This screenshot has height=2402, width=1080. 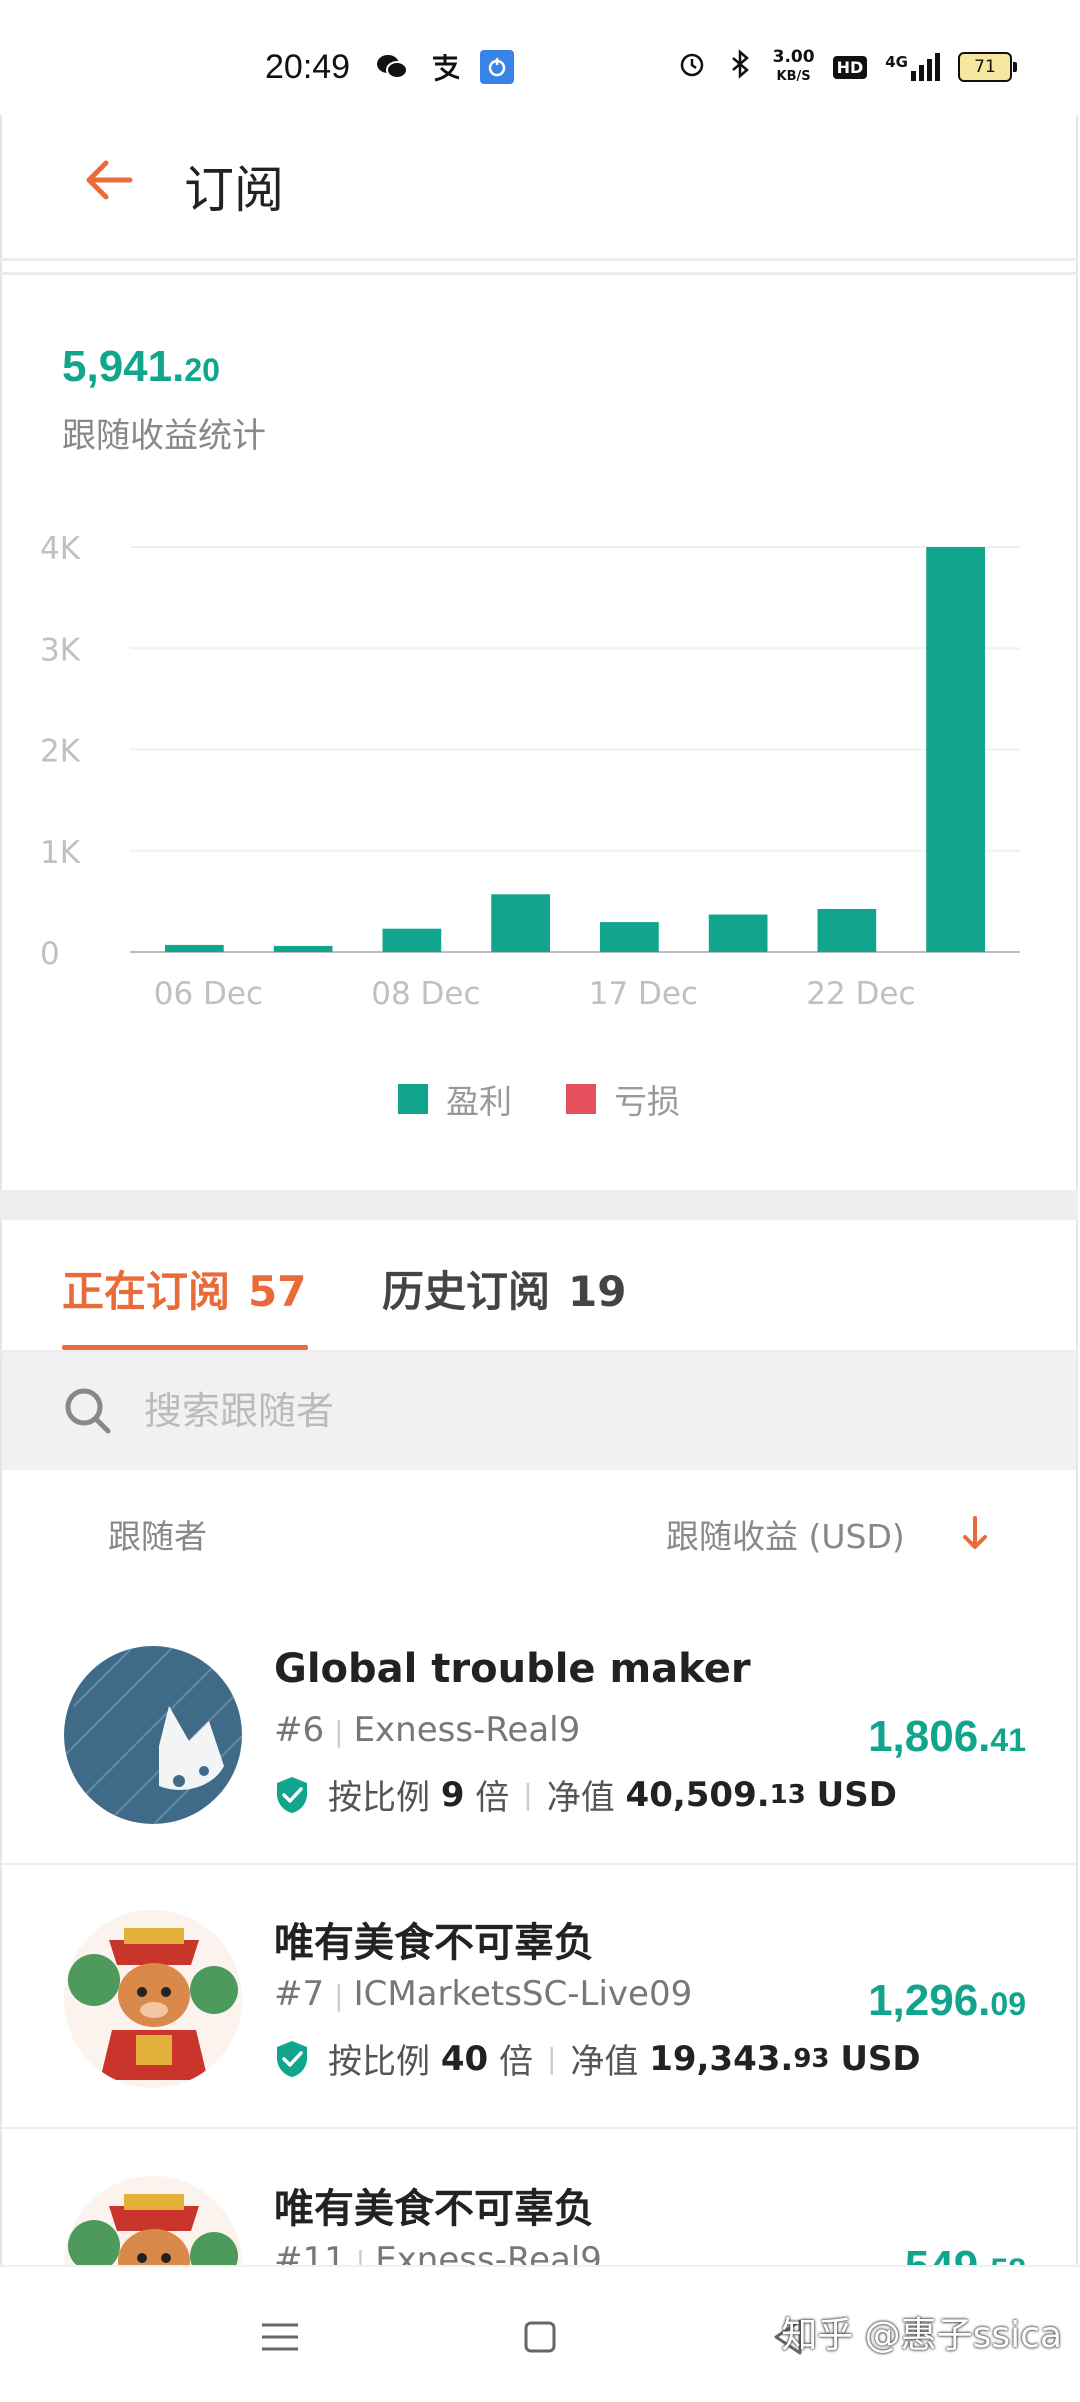 I want to click on search-bar, so click(x=539, y=1411).